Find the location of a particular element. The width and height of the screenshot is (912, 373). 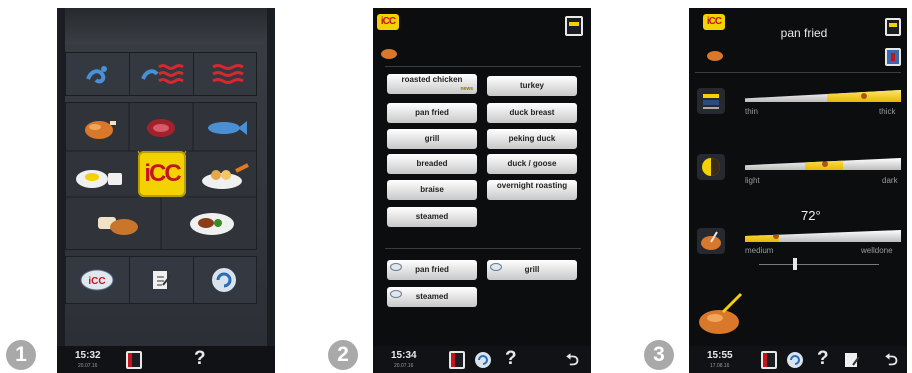

status-bar: 15:55 17.08.16 ? ⮌ is located at coordinates (798, 359).